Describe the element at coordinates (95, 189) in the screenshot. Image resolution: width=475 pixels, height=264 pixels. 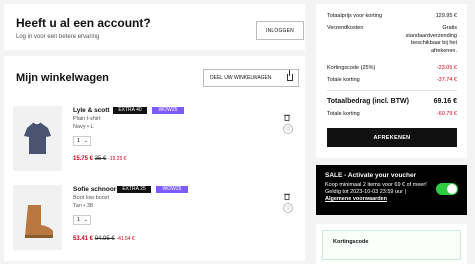
I see `item-brand: Sofie schnoor` at that location.